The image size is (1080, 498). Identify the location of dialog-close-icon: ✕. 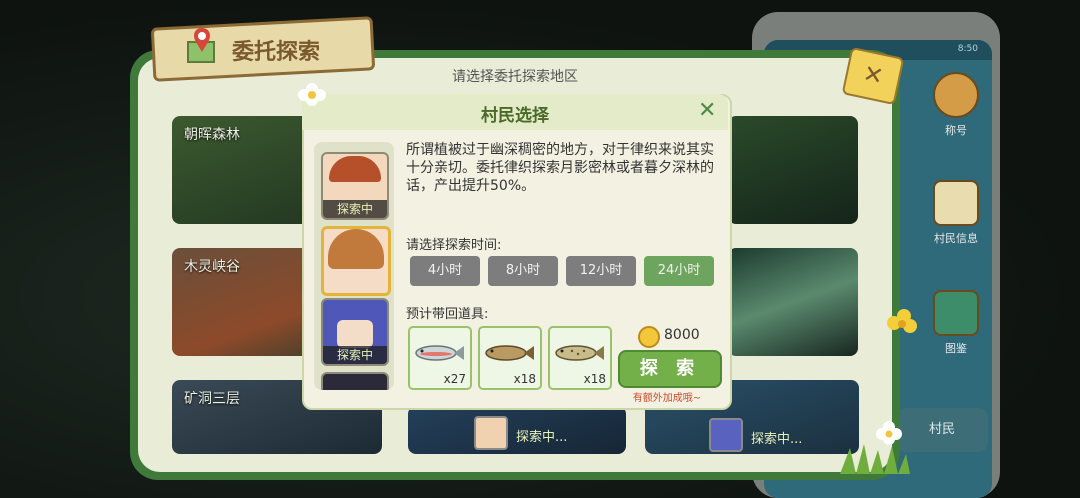
(707, 110).